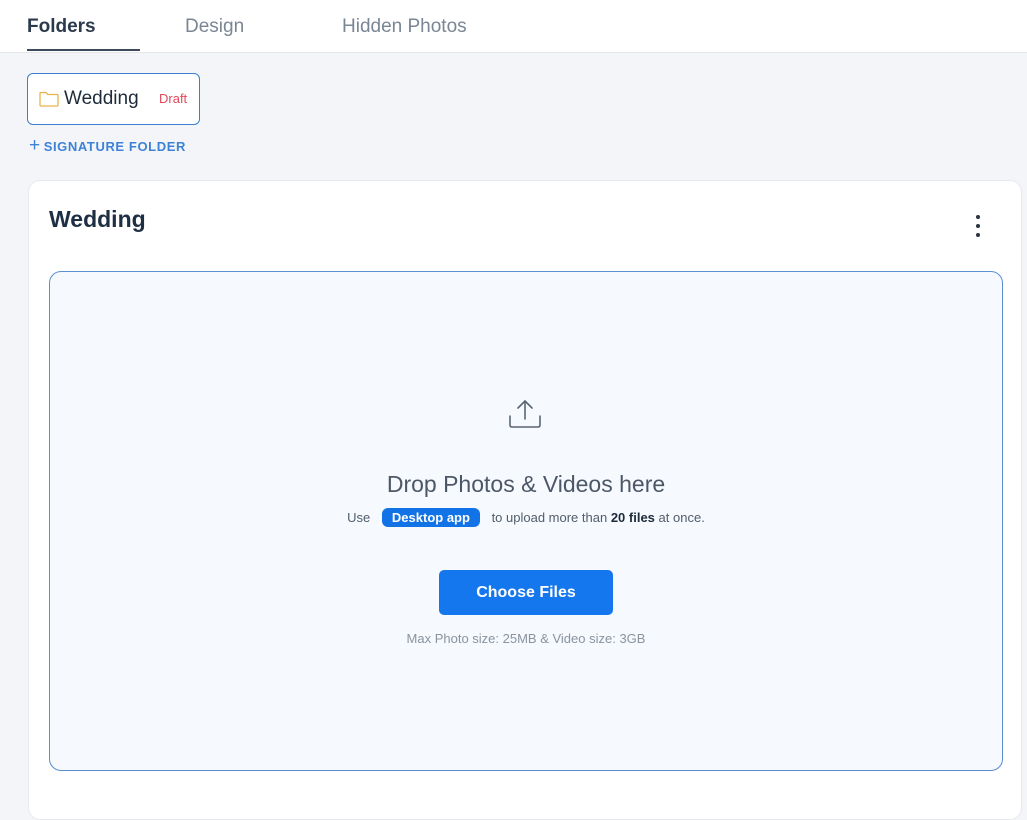 Image resolution: width=1027 pixels, height=820 pixels. I want to click on plus-icon: +, so click(35, 145).